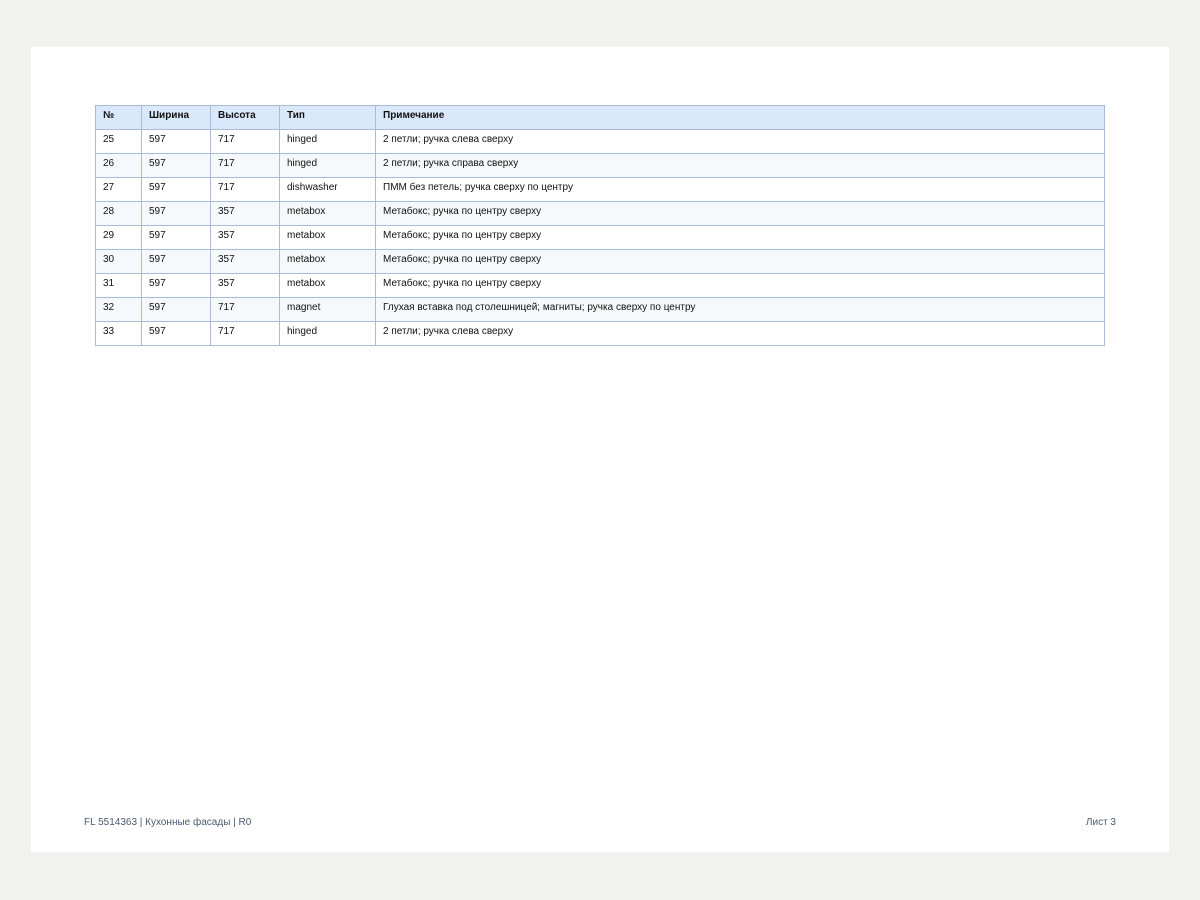  I want to click on footer-document-info: FL 5514363 | Кухонные фасады | R0, so click(168, 822).